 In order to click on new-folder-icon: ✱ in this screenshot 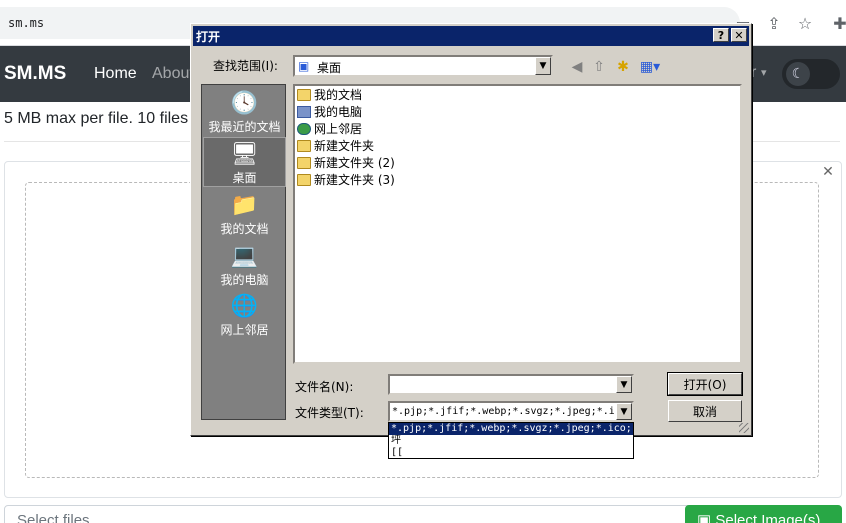, I will do `click(623, 67)`.